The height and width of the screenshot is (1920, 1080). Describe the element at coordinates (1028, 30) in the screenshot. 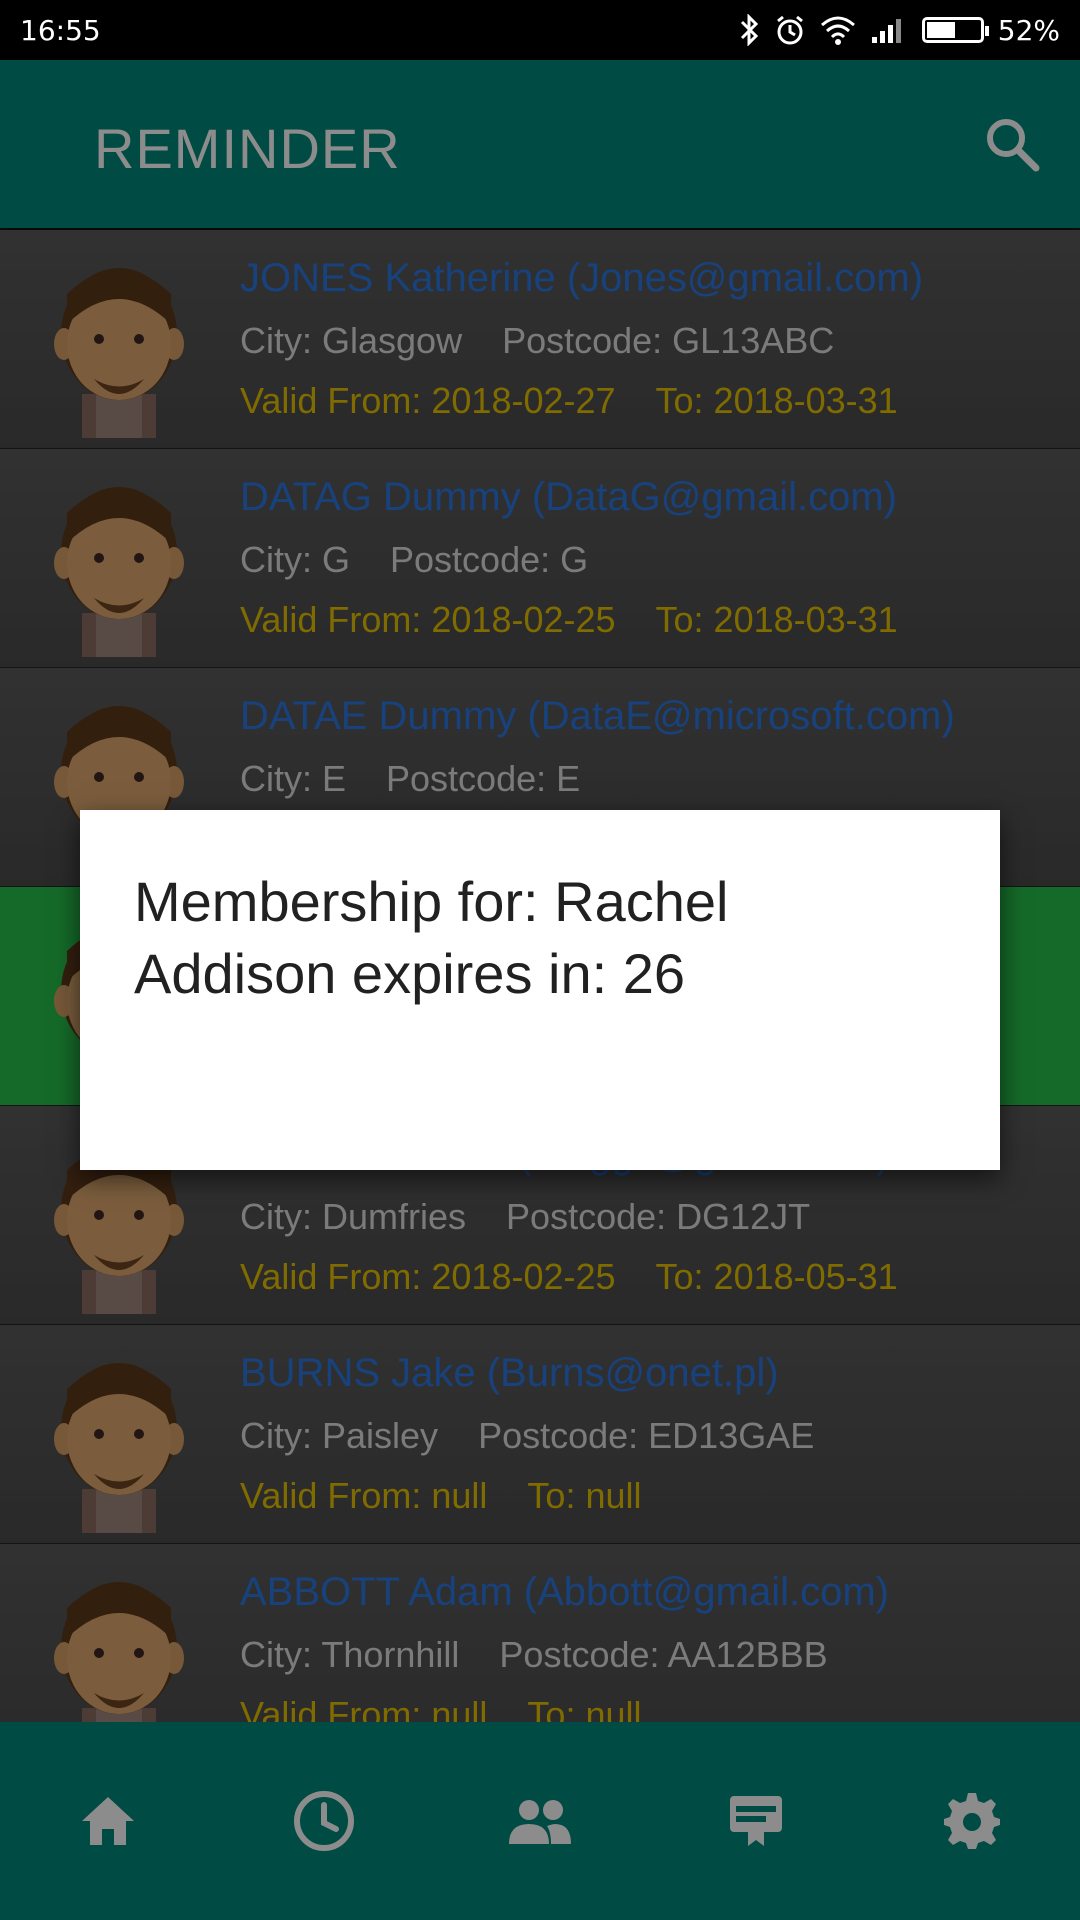

I see `battery-percent: 52%` at that location.